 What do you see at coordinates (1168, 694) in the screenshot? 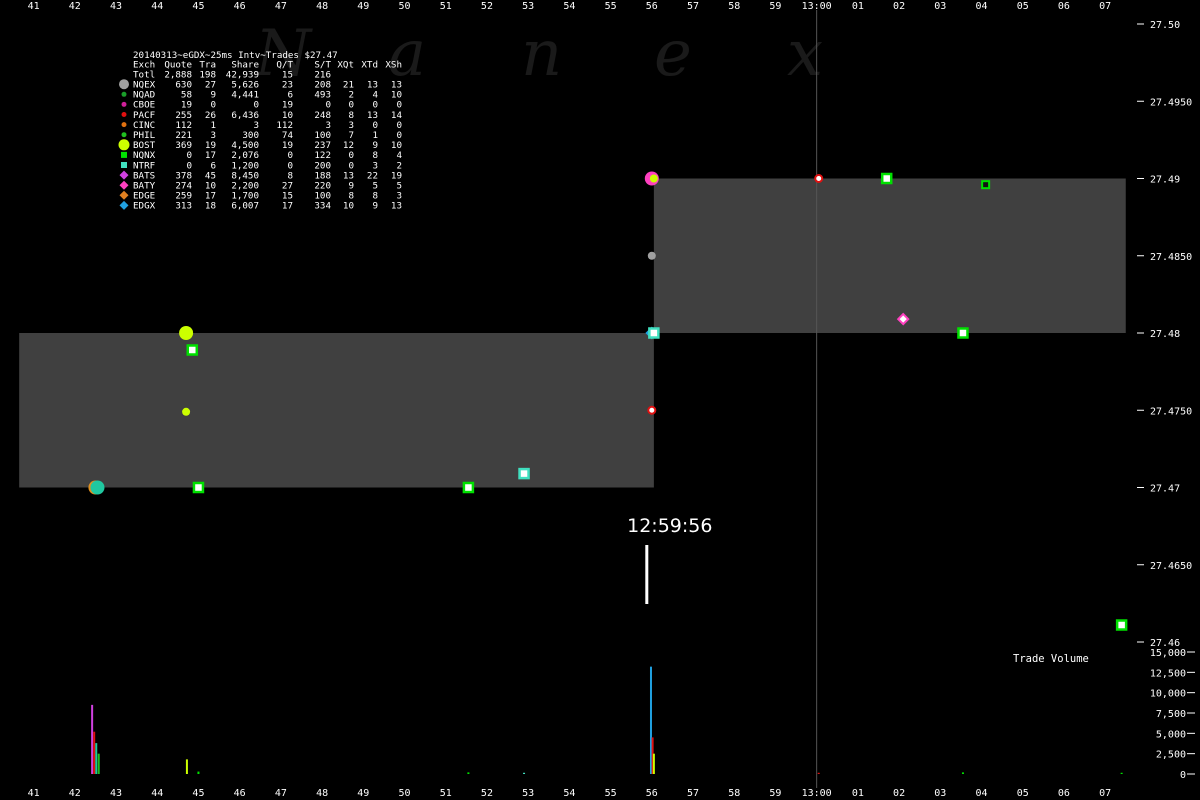
I see `volume-tick-label: 10,000` at bounding box center [1168, 694].